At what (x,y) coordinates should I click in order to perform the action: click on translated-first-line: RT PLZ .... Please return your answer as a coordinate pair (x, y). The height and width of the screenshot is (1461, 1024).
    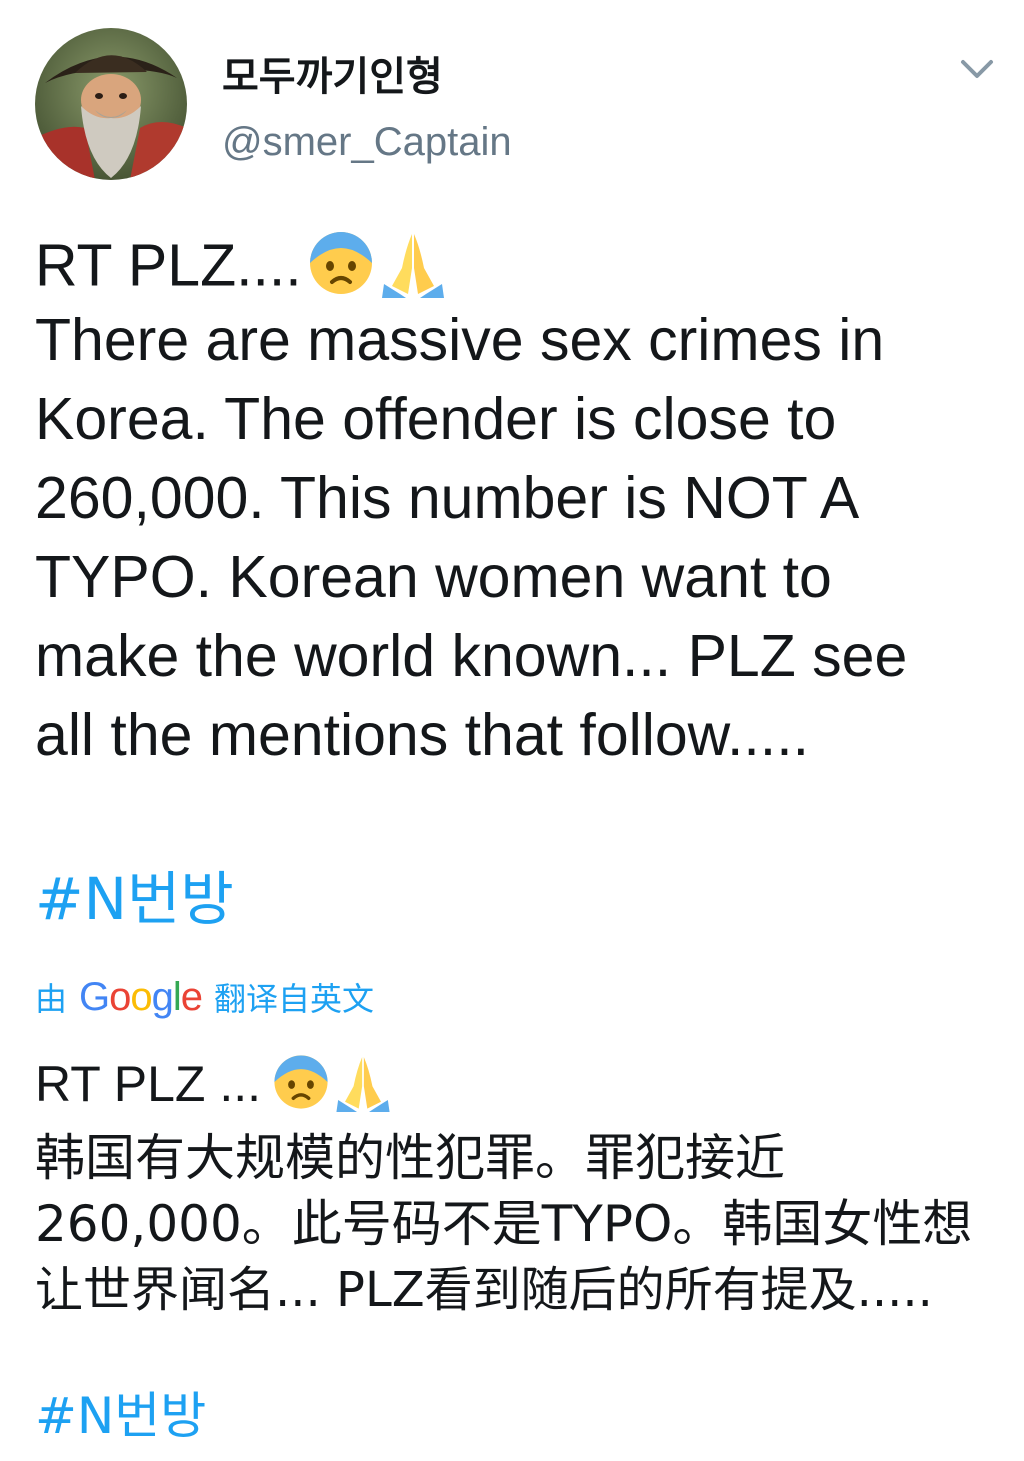
    Looking at the image, I should click on (148, 1084).